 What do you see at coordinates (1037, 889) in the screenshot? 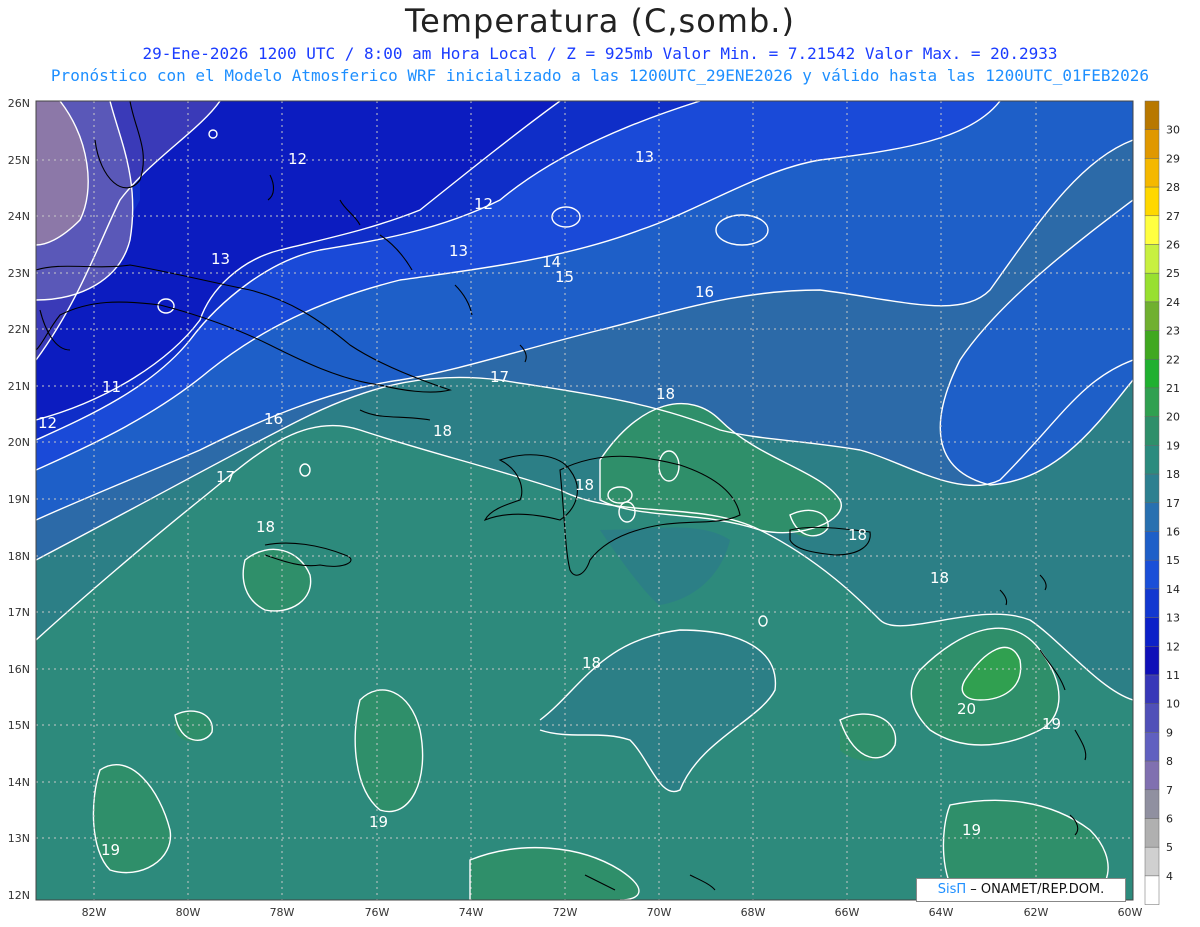
I see `credits-text: – ONAMET/REP.DOM.` at bounding box center [1037, 889].